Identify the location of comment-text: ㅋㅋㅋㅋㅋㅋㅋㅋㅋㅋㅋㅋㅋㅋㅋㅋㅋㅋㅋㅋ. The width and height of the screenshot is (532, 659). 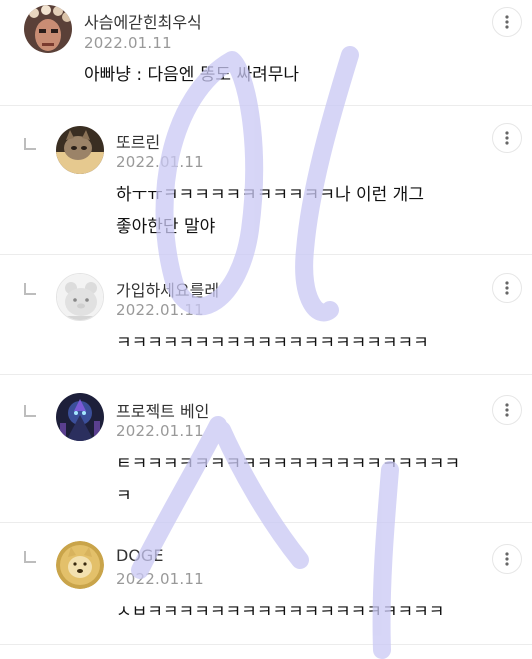
(272, 343).